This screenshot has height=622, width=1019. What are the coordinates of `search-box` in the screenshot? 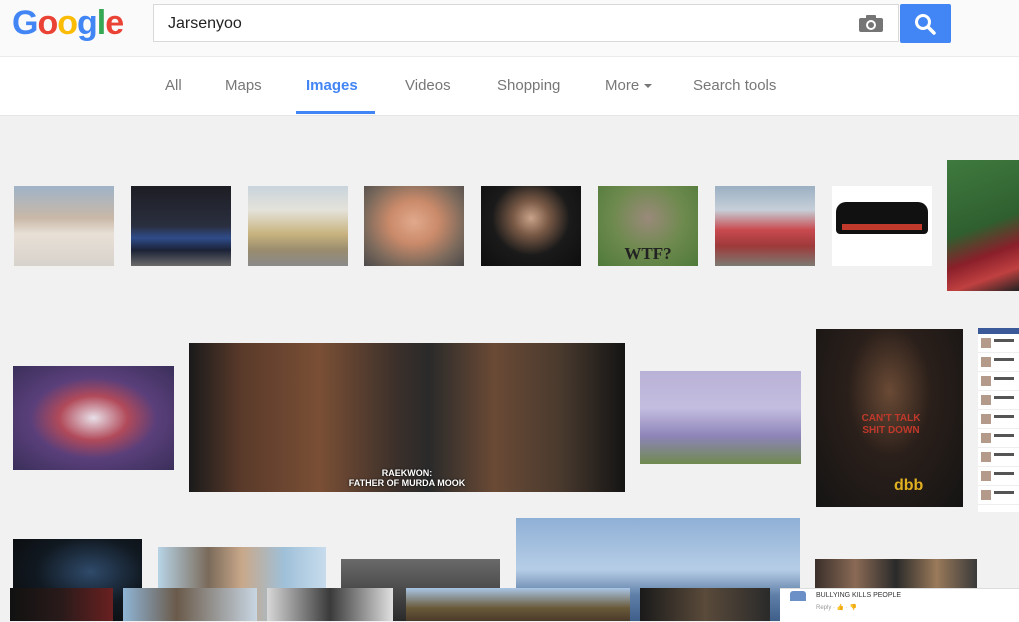 It's located at (526, 23).